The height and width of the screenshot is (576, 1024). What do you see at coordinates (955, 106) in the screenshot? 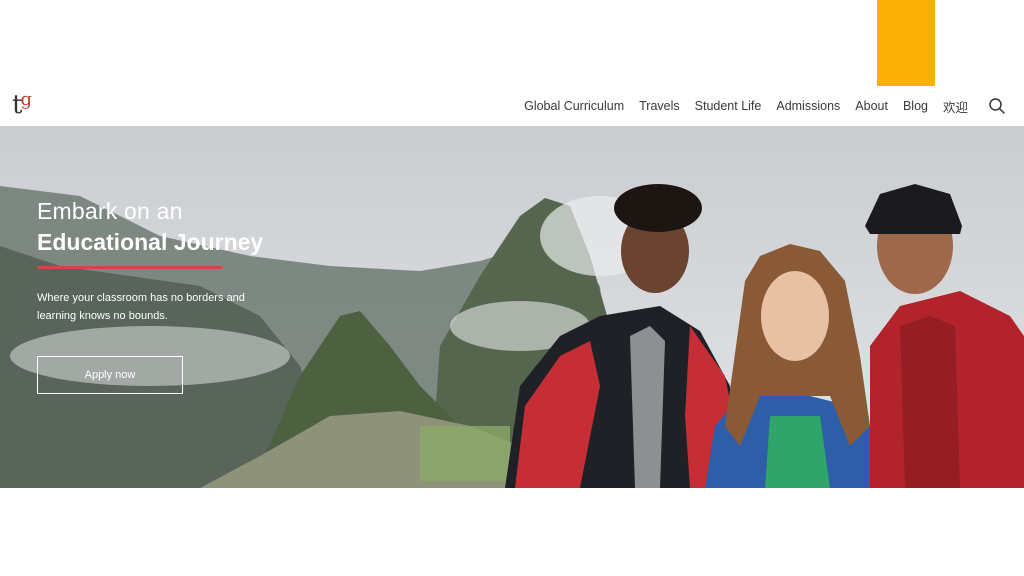
I see `nav-chinese-welcome: 欢迎` at bounding box center [955, 106].